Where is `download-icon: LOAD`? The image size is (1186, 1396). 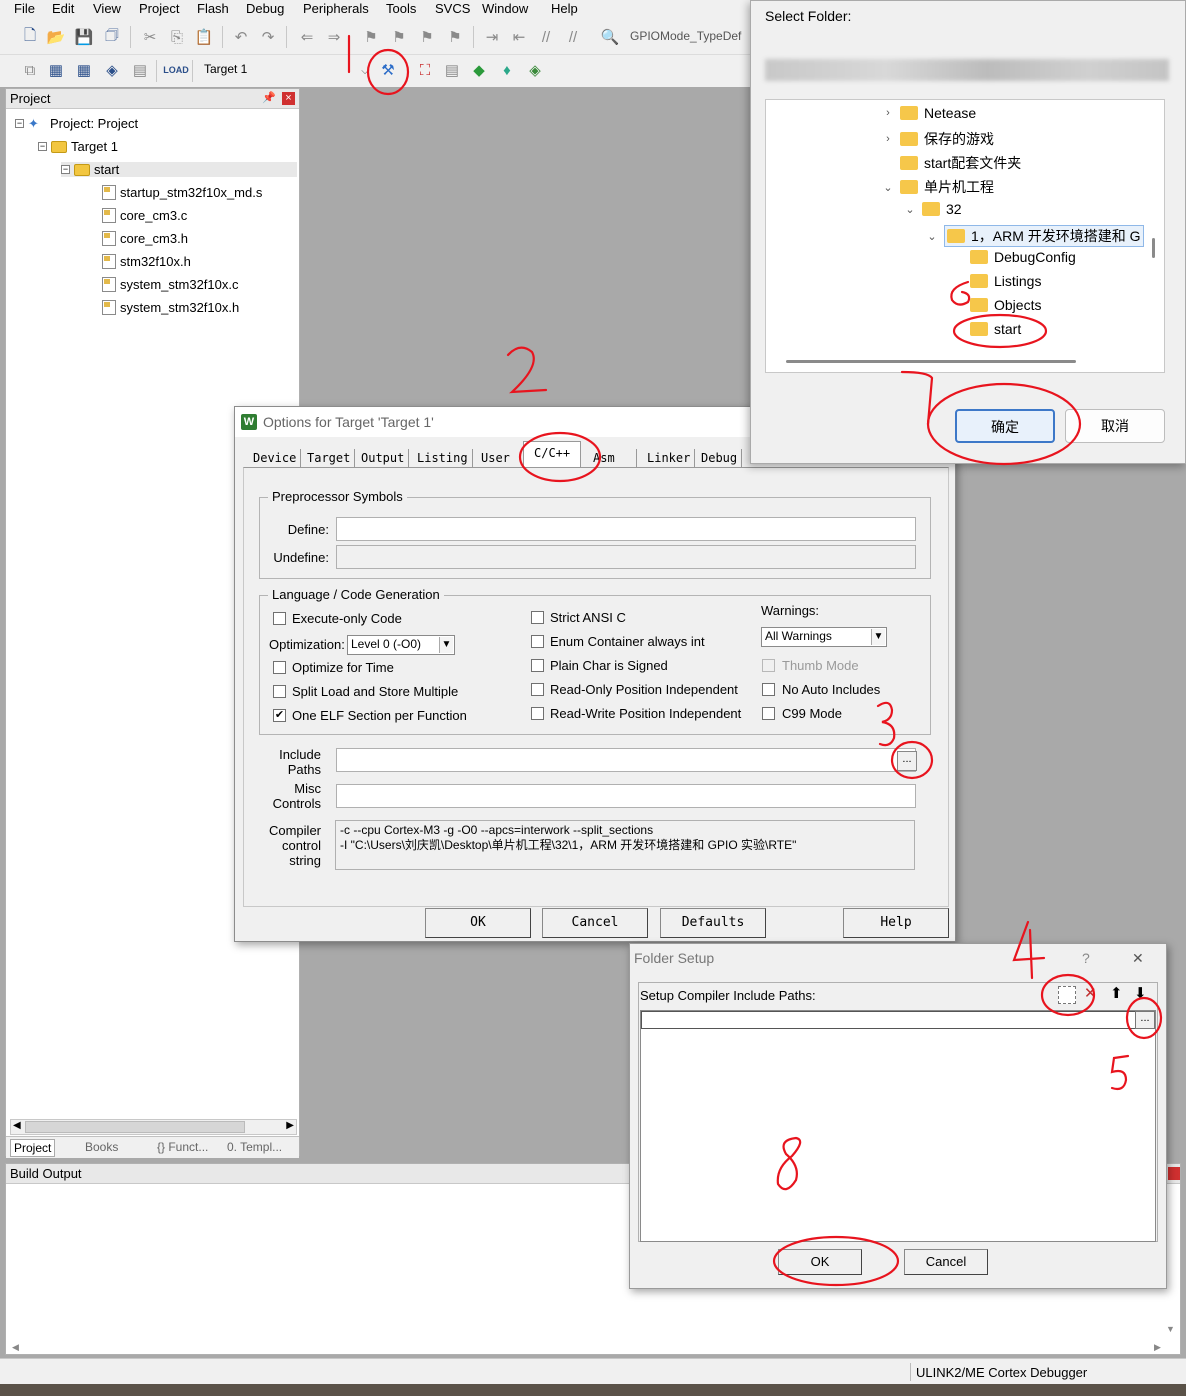
download-icon: LOAD is located at coordinates (176, 70).